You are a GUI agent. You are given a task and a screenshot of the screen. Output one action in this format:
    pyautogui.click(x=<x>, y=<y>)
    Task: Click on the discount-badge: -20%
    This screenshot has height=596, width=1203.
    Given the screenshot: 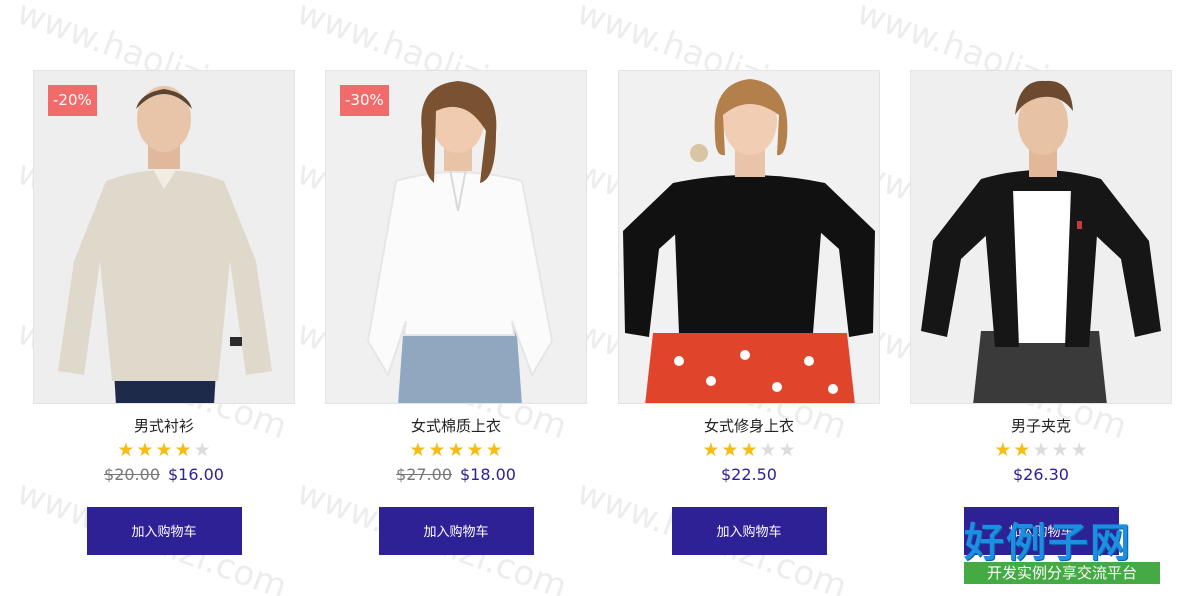 What is the action you would take?
    pyautogui.click(x=72, y=100)
    